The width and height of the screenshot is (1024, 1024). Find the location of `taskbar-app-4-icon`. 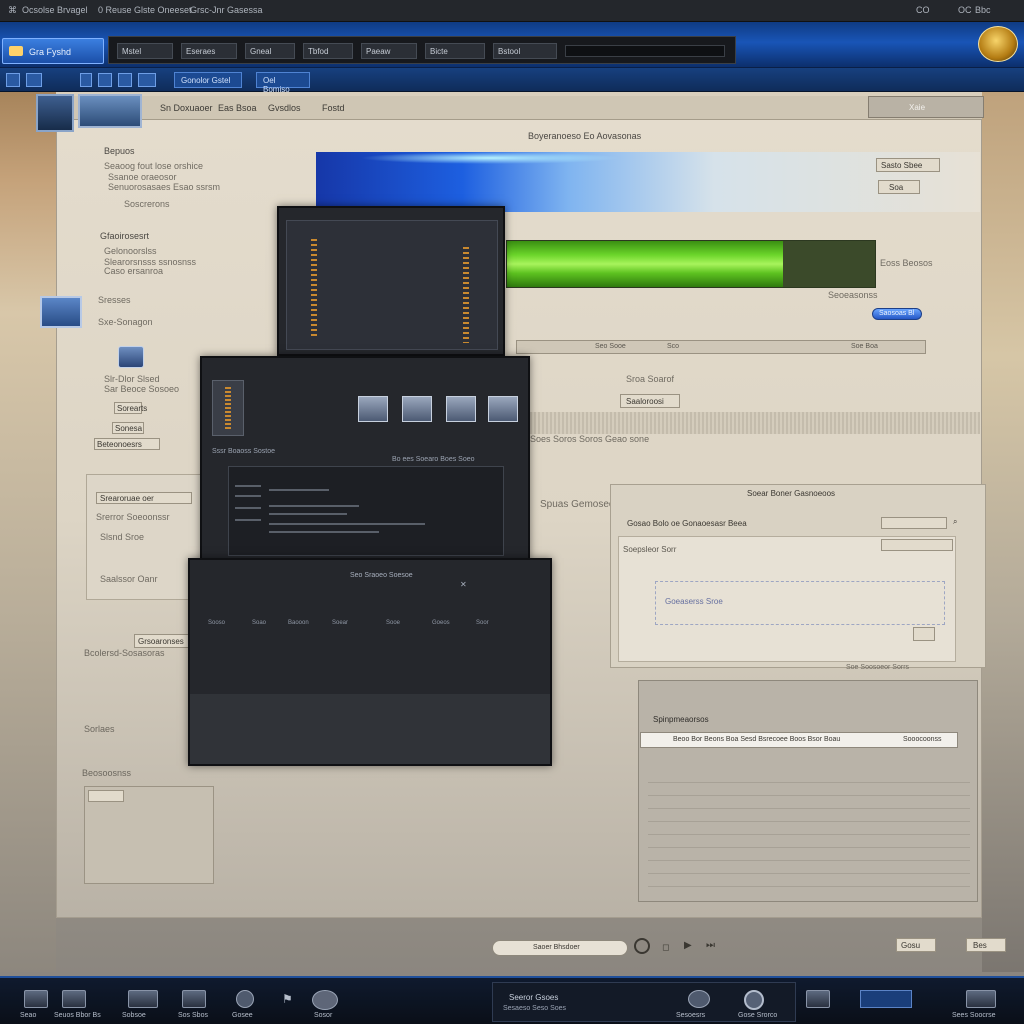

taskbar-app-4-icon is located at coordinates (818, 999).